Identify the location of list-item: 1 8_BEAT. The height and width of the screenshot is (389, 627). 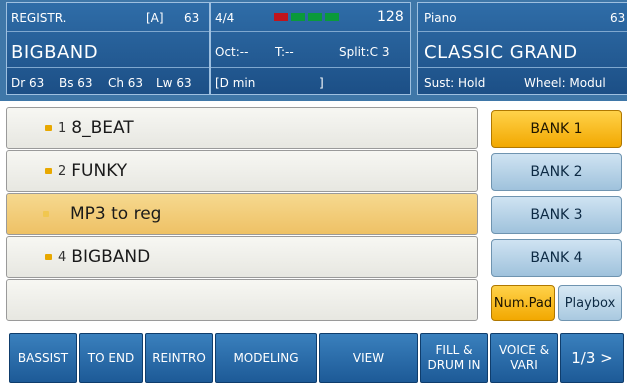
(242, 128).